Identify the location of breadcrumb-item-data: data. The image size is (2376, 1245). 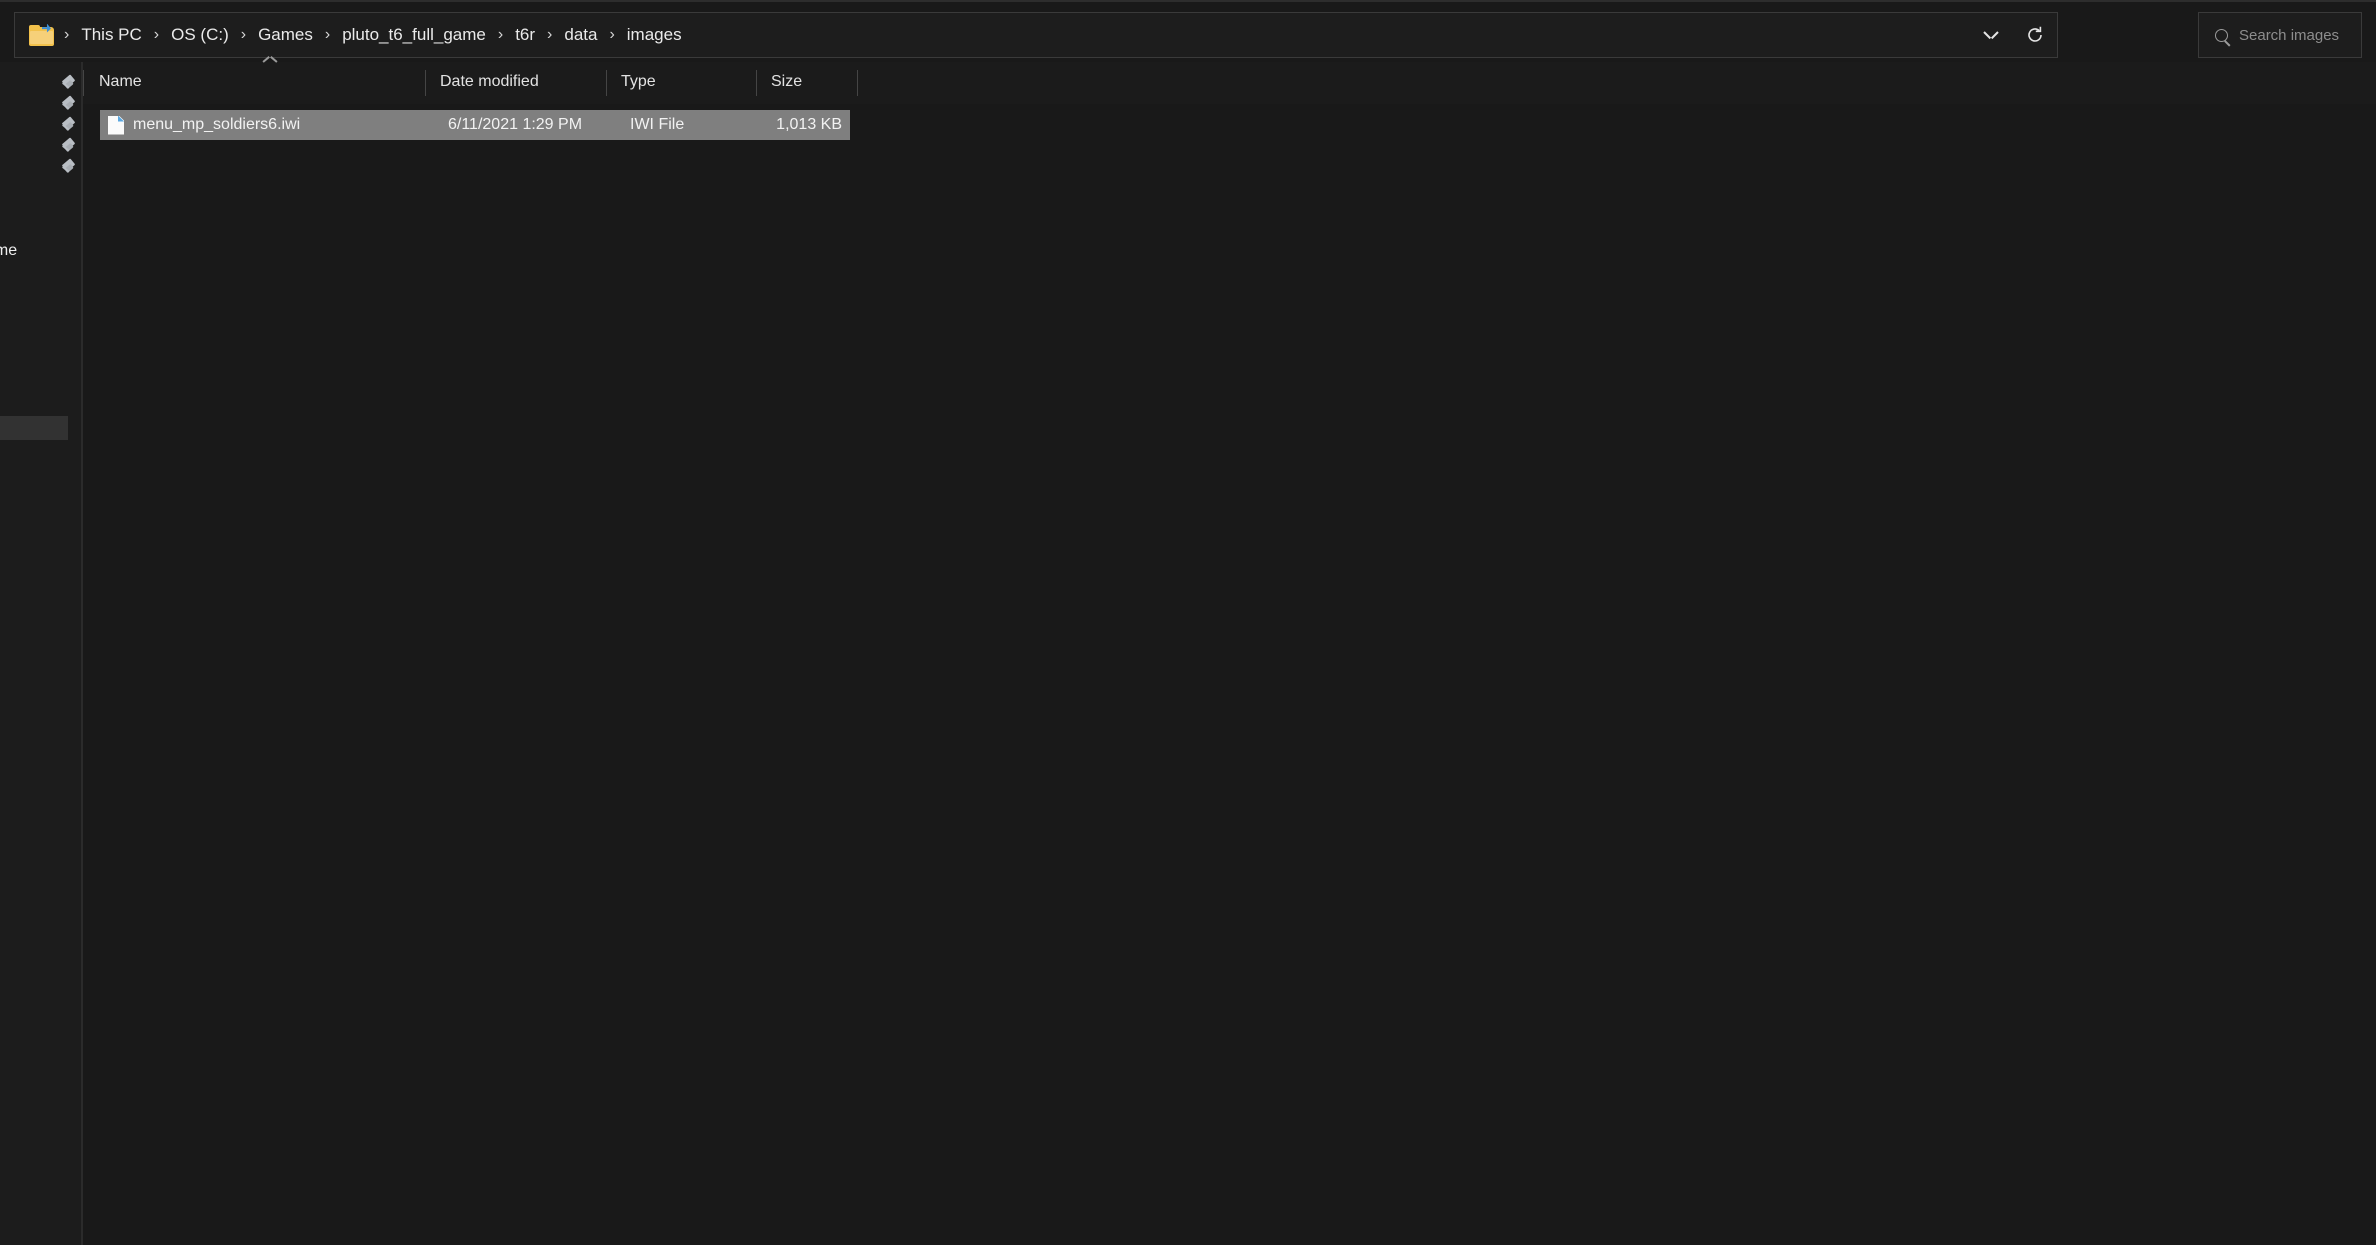
(580, 35).